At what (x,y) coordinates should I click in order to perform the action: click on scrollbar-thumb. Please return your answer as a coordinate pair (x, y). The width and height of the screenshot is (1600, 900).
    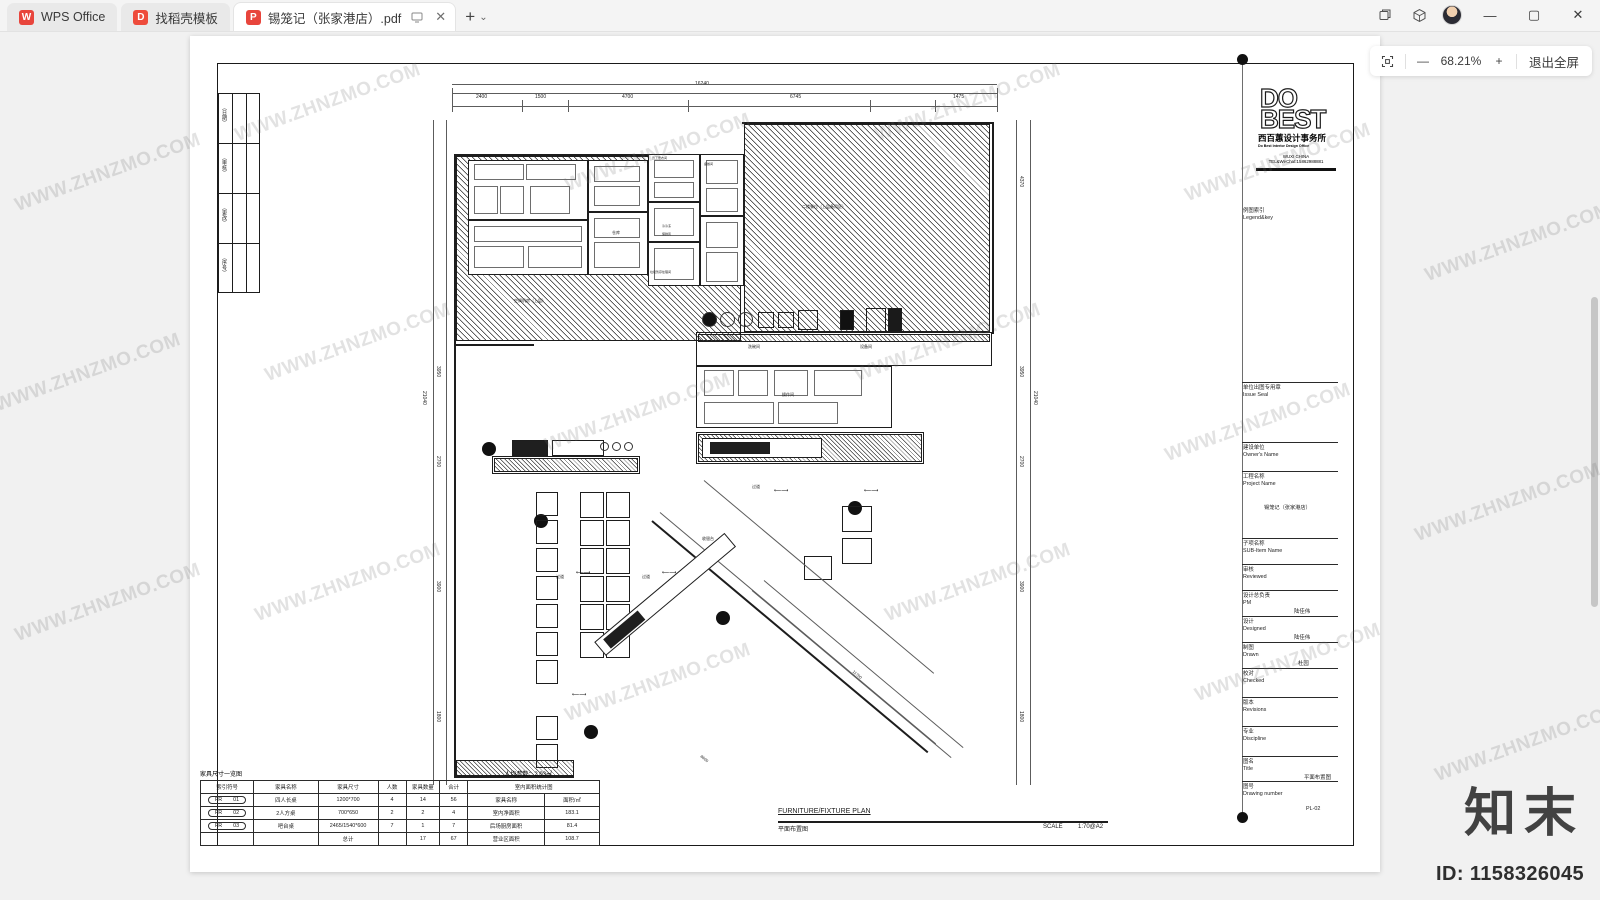
    Looking at the image, I should click on (1594, 452).